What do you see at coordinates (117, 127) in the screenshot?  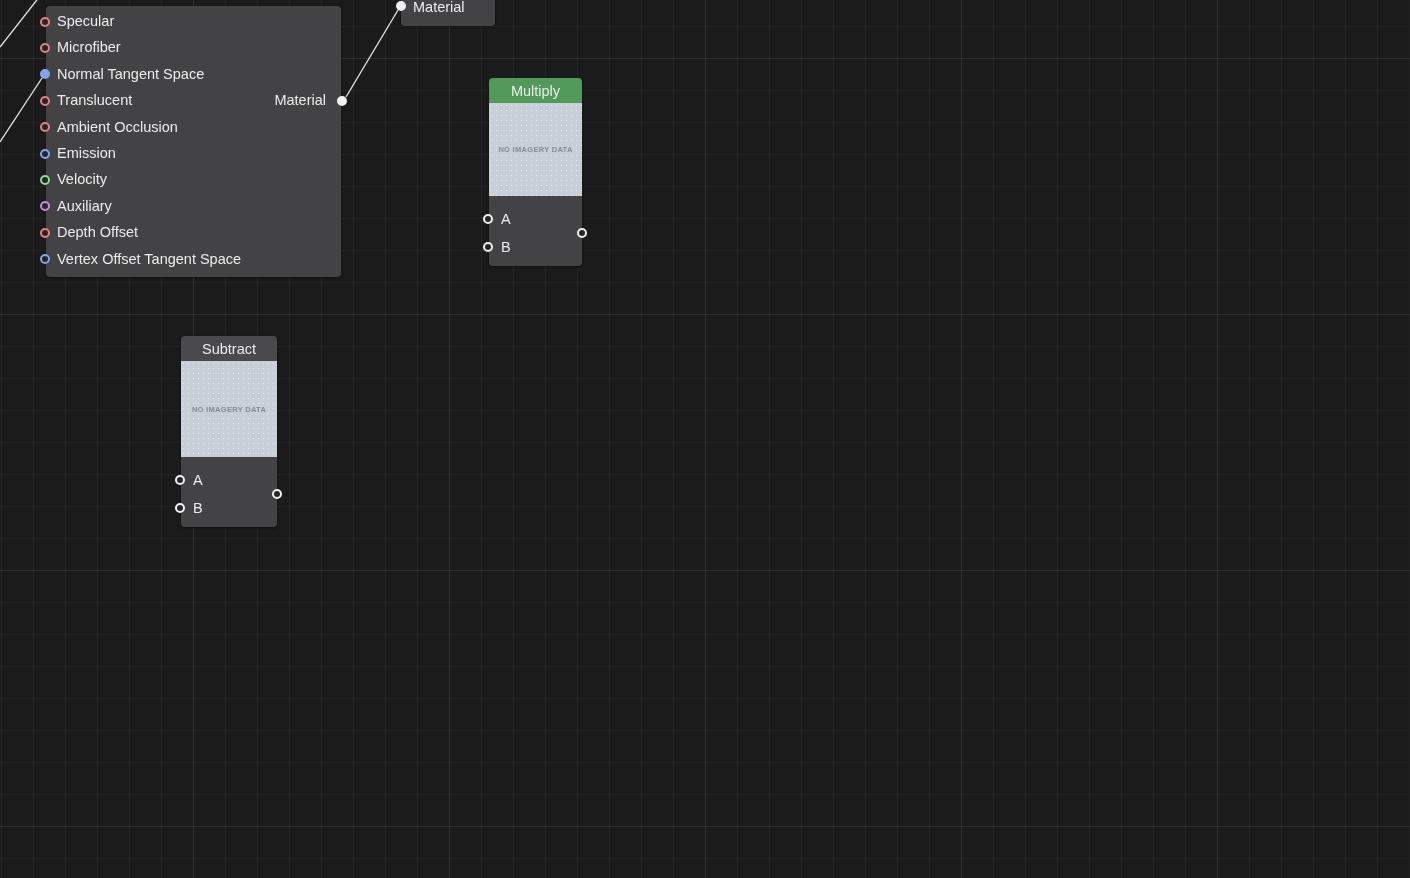 I see `pin-label: Ambient Occlusion` at bounding box center [117, 127].